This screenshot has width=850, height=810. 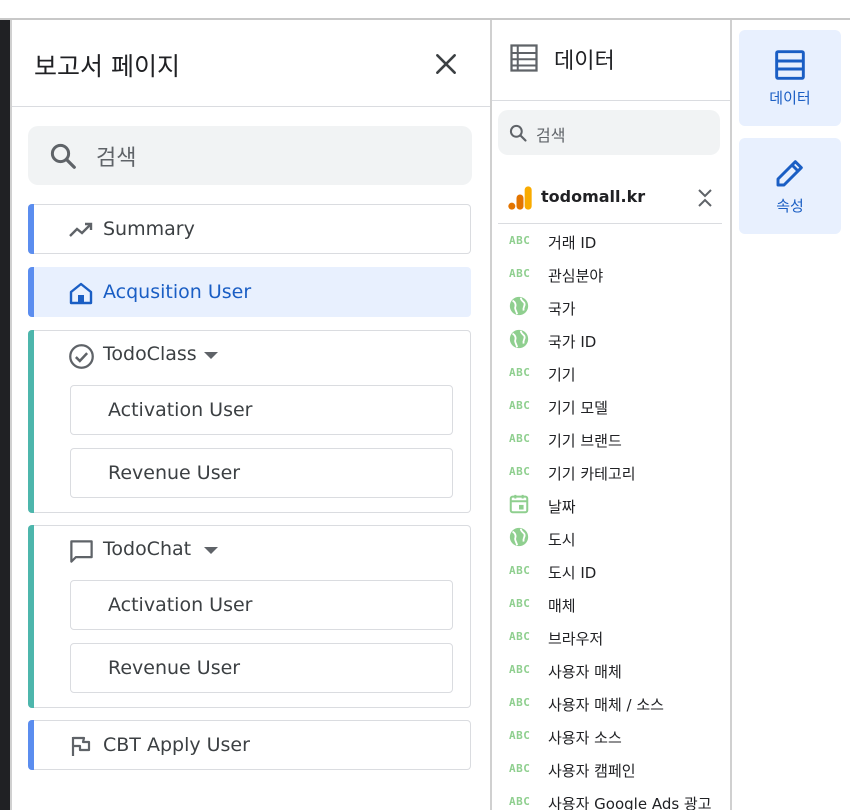 What do you see at coordinates (616, 572) in the screenshot?
I see `field-item: ABC 도시 ID` at bounding box center [616, 572].